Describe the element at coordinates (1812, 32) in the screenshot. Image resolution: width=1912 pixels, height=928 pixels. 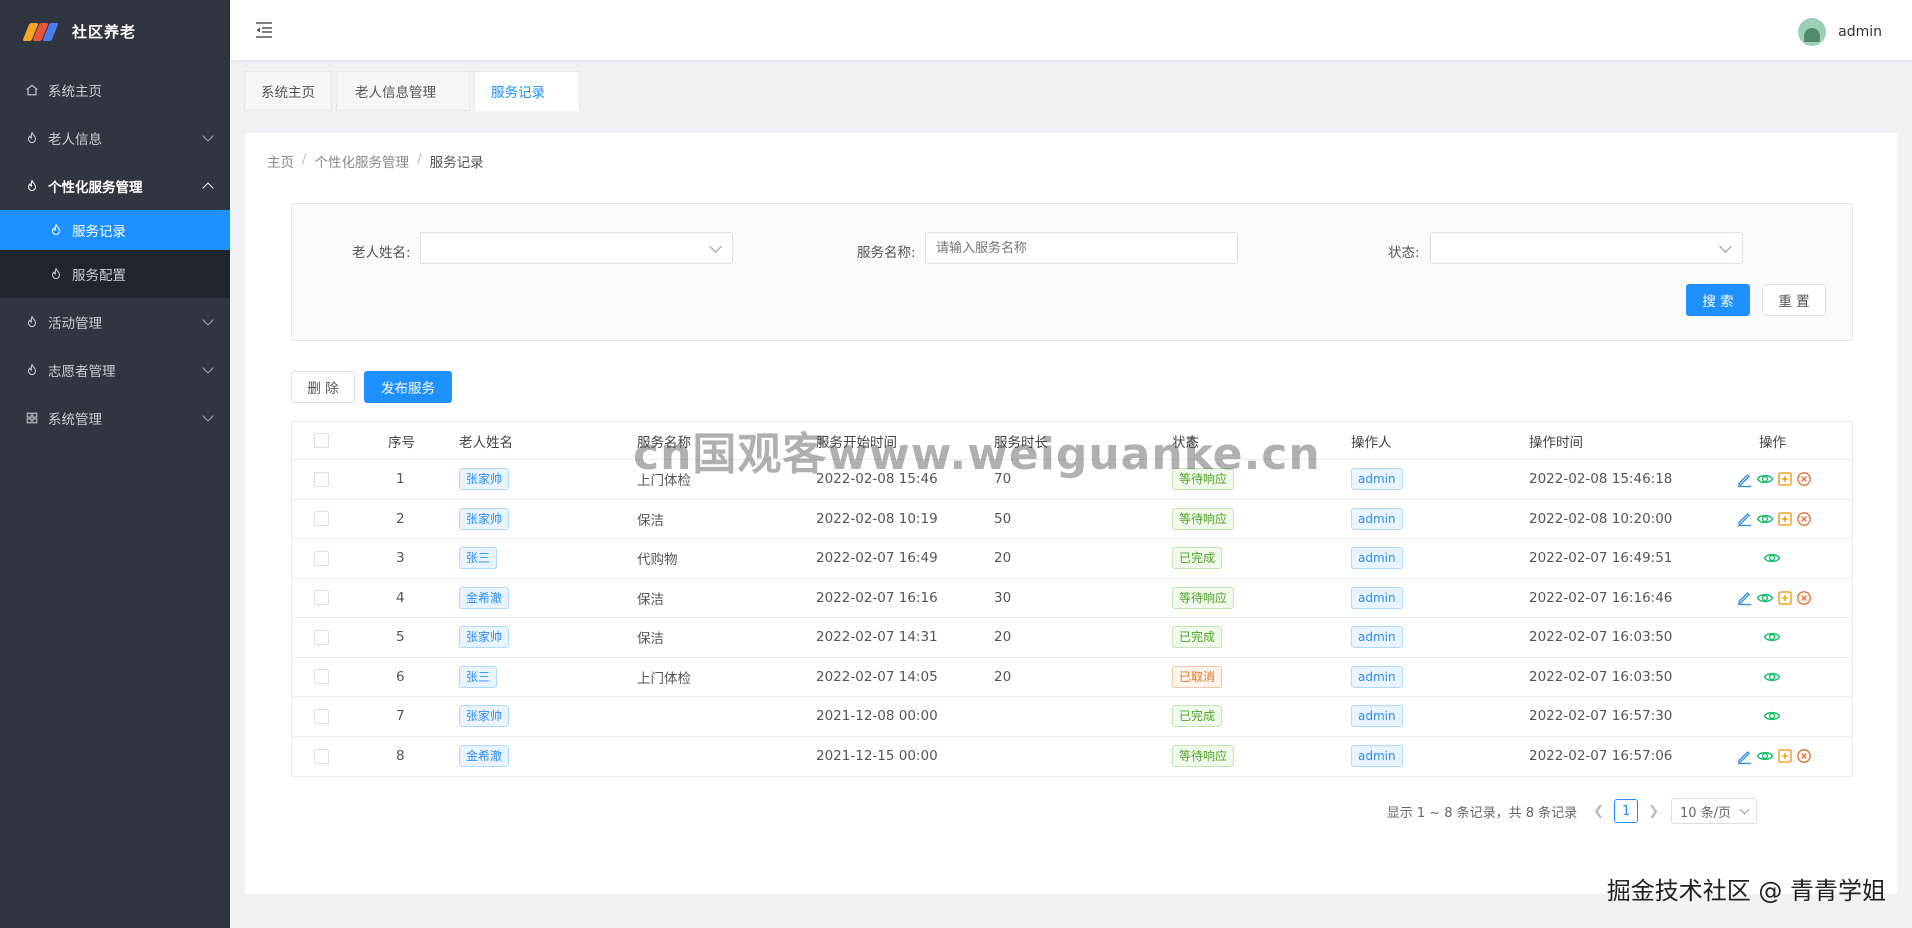
I see `avatar` at that location.